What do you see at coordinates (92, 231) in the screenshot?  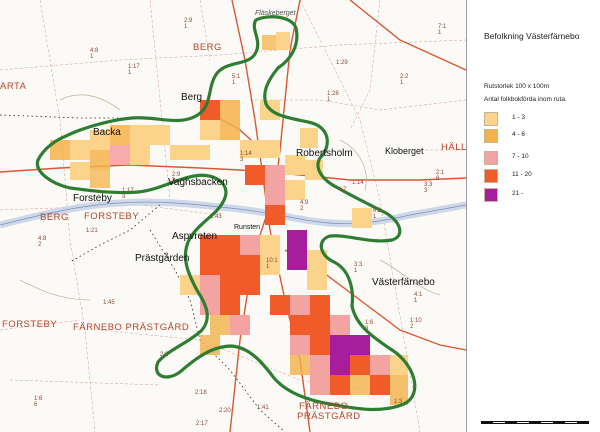 I see `property-label: 1:21` at bounding box center [92, 231].